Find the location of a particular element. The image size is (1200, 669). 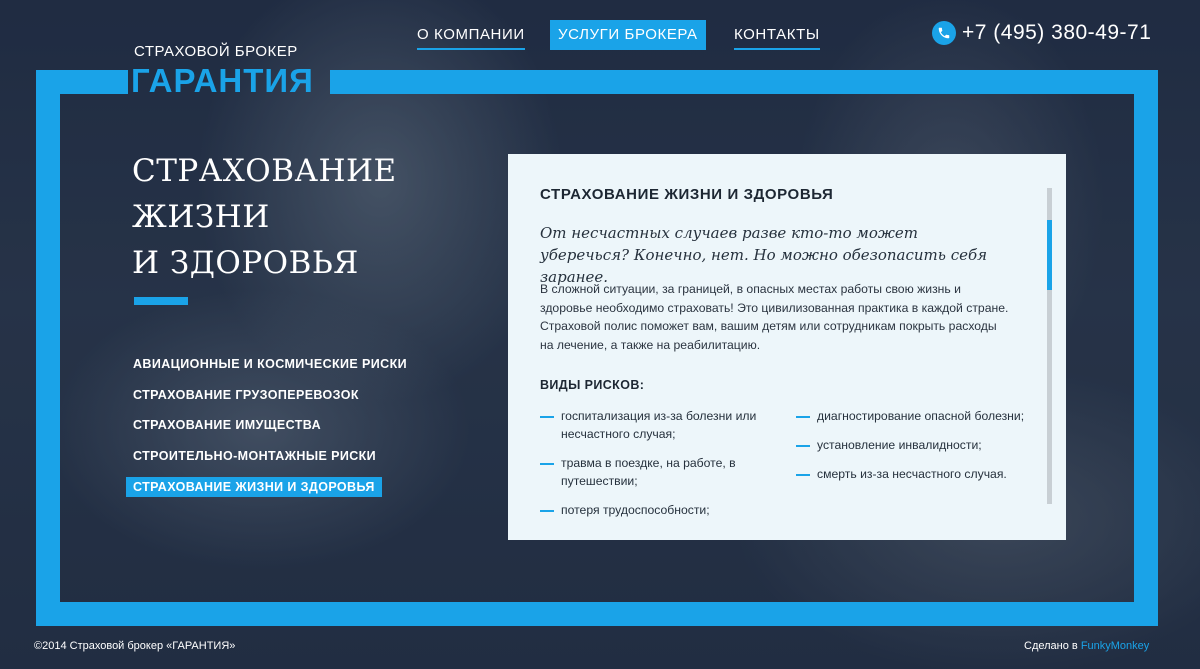

footer-credit: Сделано в FunkyMonkey is located at coordinates (1086, 646).